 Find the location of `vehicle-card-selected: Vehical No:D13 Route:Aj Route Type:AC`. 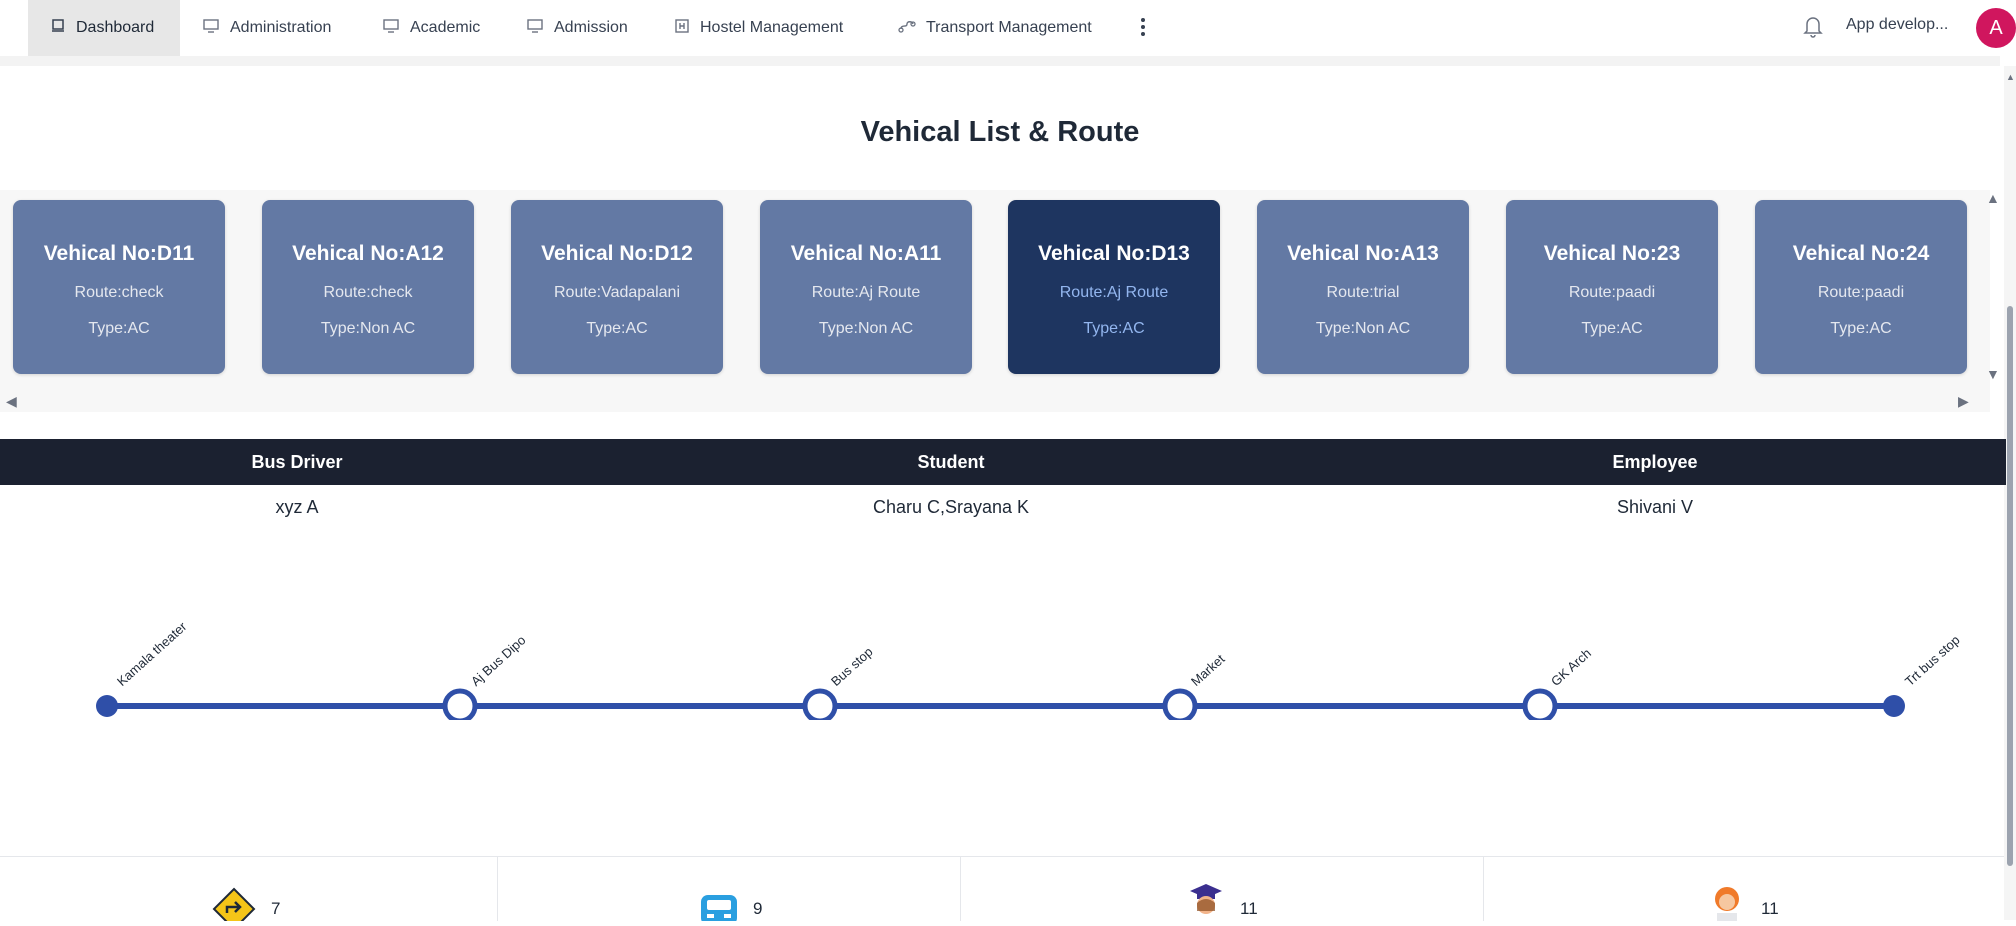

vehicle-card-selected: Vehical No:D13 Route:Aj Route Type:AC is located at coordinates (1114, 287).